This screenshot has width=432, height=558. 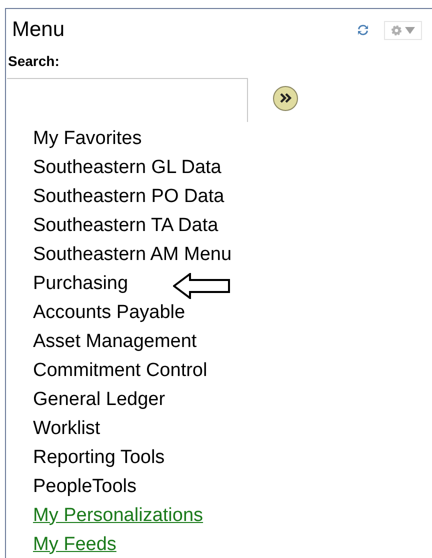 I want to click on menu-item: Southeastern AM Menu, so click(x=132, y=255).